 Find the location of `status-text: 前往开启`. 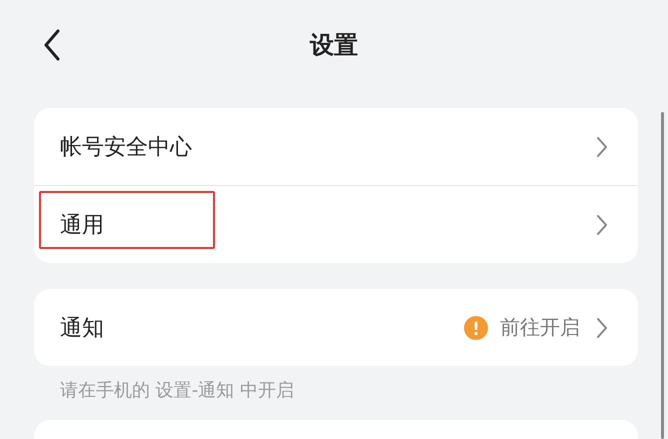

status-text: 前往开启 is located at coordinates (540, 327).